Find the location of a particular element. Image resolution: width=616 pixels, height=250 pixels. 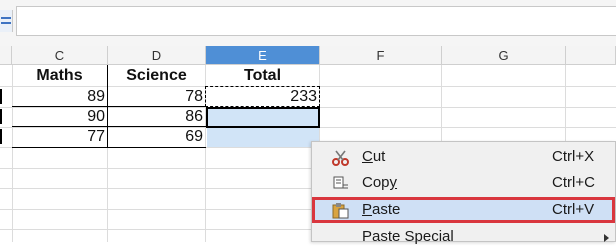

cell-maths: 89 is located at coordinates (59, 96).